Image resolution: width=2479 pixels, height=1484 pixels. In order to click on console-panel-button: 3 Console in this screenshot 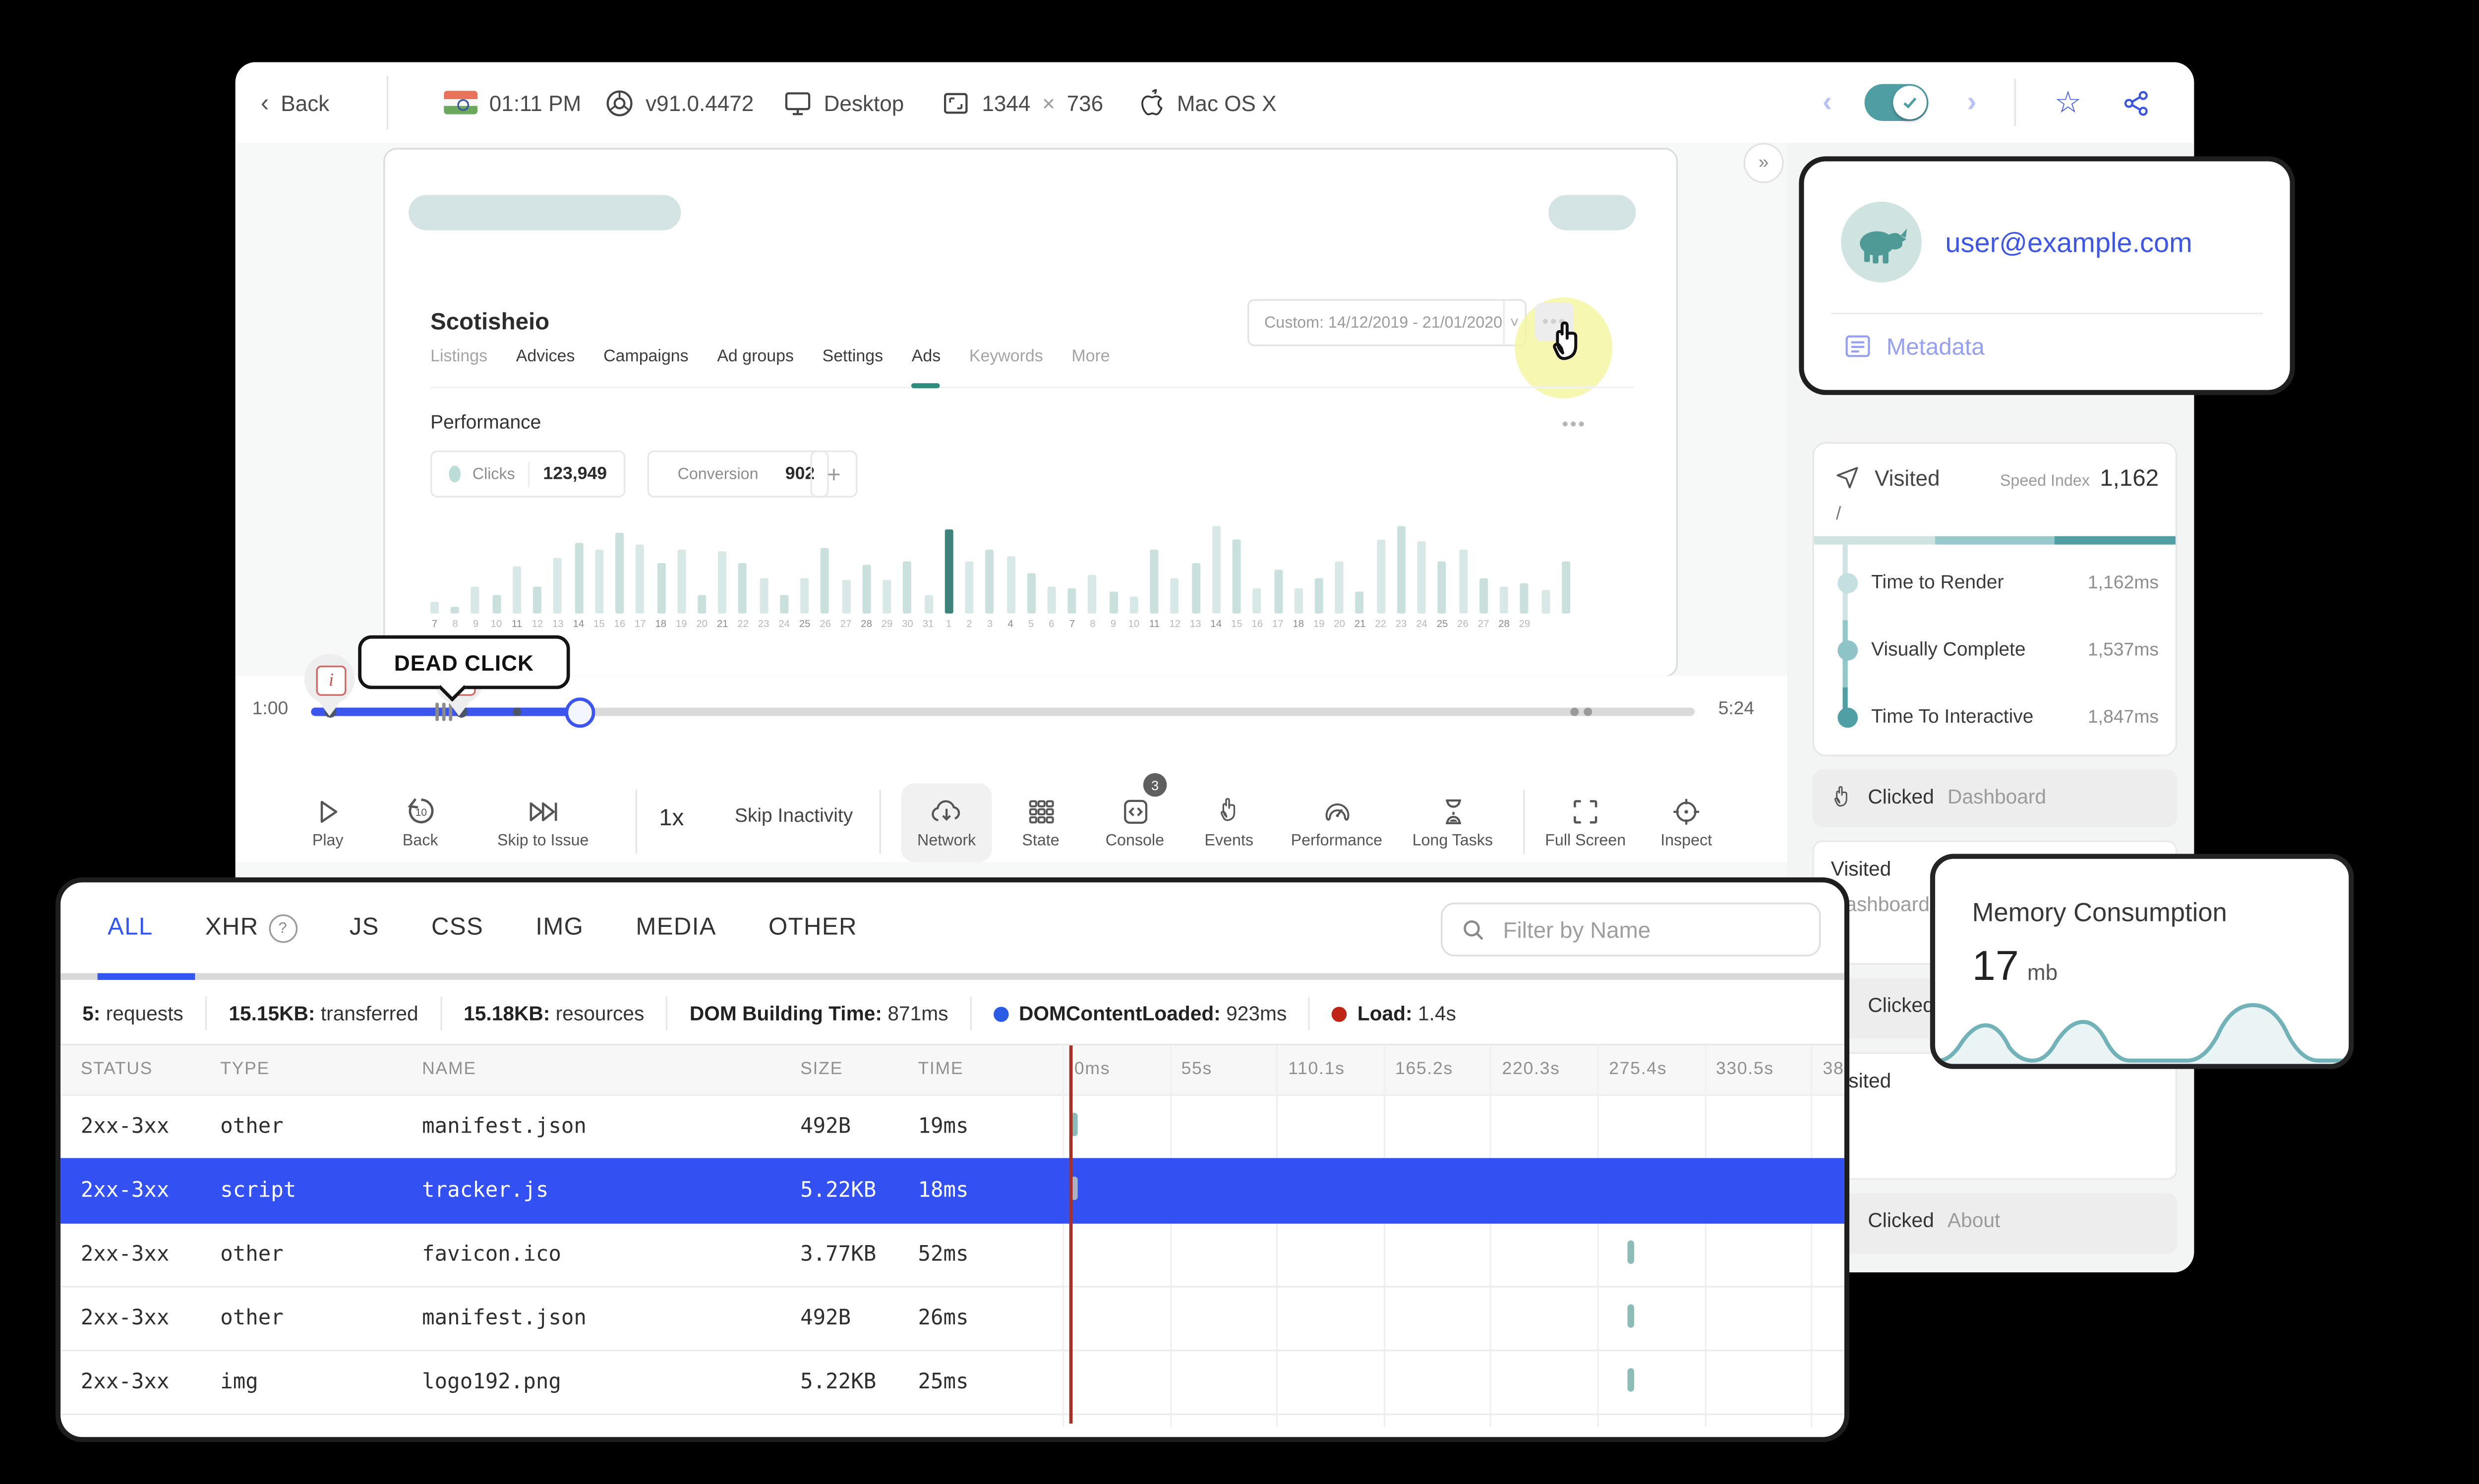, I will do `click(1134, 817)`.